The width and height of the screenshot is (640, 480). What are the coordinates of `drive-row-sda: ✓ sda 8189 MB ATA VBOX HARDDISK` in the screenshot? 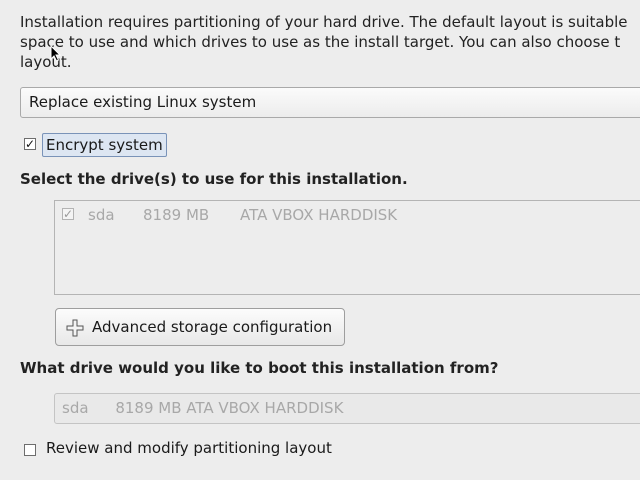 It's located at (262, 215).